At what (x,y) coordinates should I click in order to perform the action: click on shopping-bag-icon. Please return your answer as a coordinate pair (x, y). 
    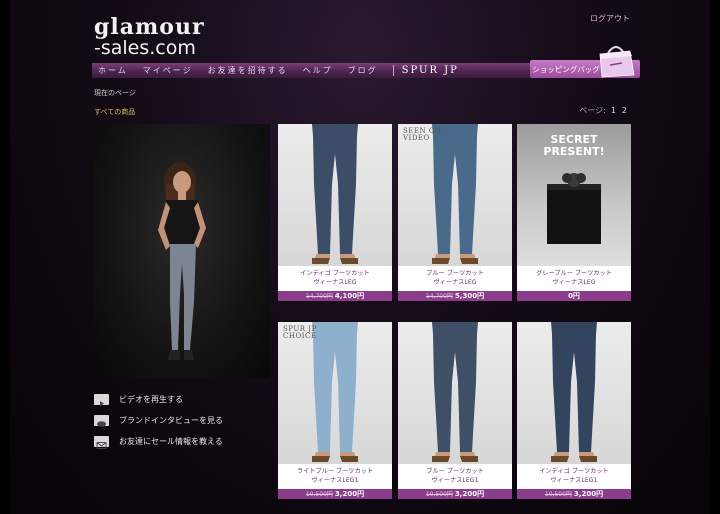
    Looking at the image, I should click on (616, 61).